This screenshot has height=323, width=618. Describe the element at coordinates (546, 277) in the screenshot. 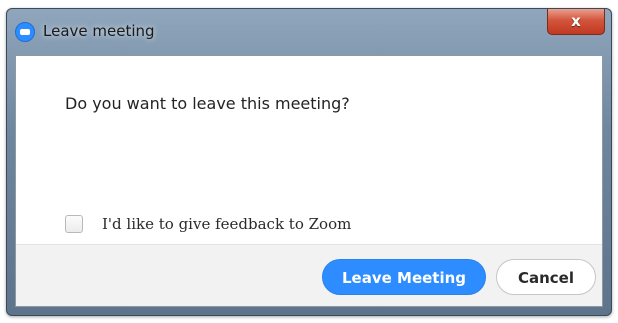

I see `cancel-button: Cancel` at that location.